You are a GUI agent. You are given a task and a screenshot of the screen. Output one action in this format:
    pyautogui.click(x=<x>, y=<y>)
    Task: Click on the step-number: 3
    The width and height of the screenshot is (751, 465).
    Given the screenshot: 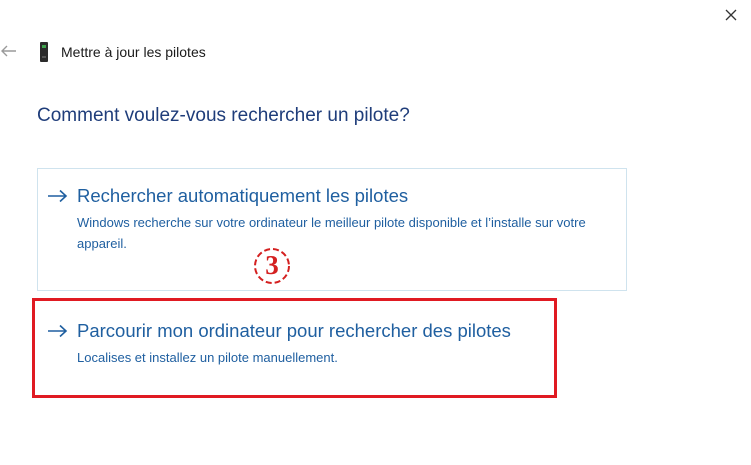 What is the action you would take?
    pyautogui.click(x=272, y=265)
    